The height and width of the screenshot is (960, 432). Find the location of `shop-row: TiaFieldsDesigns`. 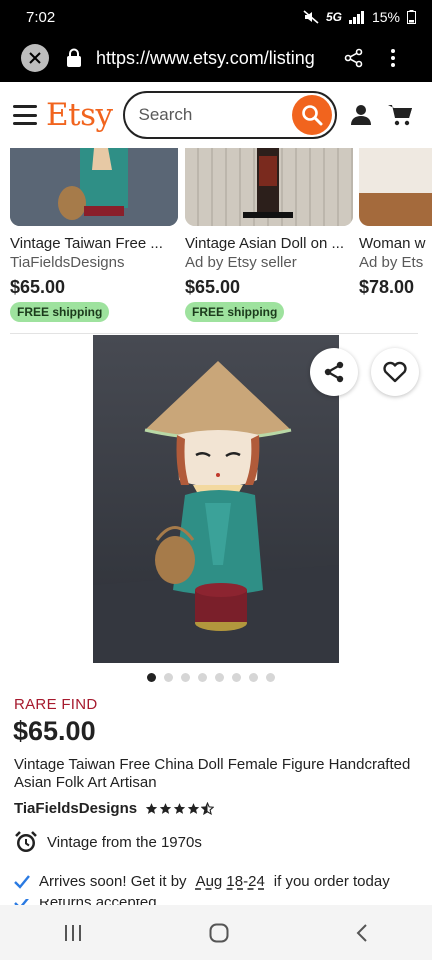

shop-row: TiaFieldsDesigns is located at coordinates (114, 808).